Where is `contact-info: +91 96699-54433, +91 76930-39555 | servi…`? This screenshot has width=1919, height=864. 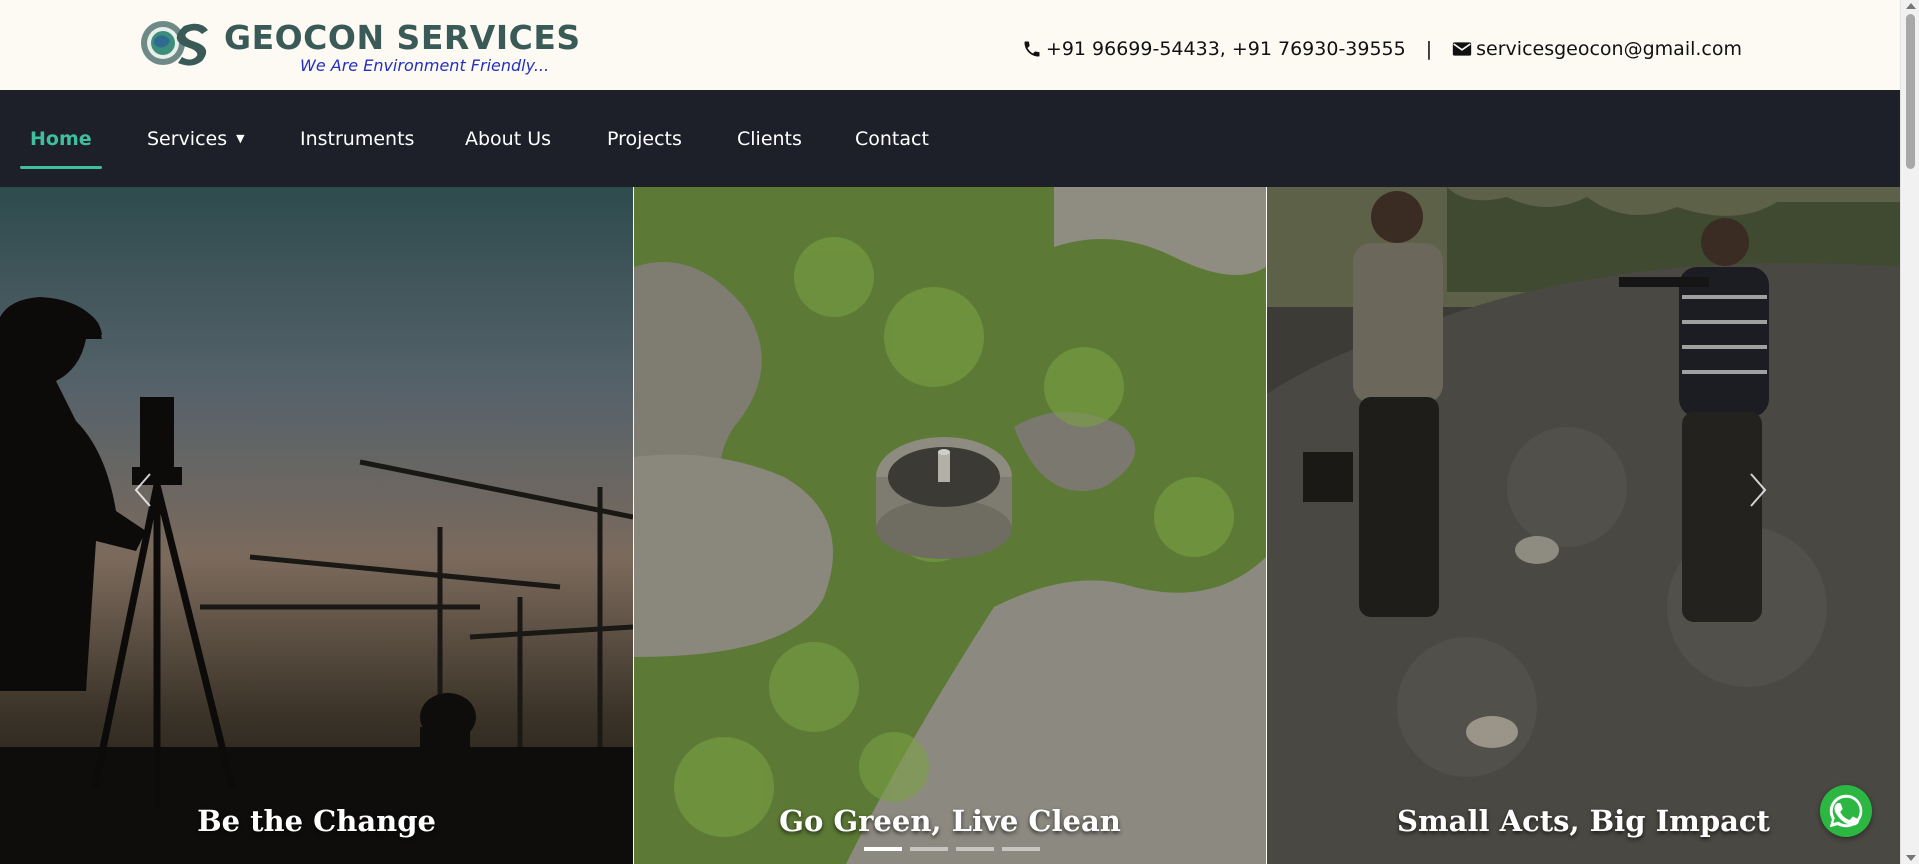 contact-info: +91 96699-54433, +91 76930-39555 | servi… is located at coordinates (1382, 49).